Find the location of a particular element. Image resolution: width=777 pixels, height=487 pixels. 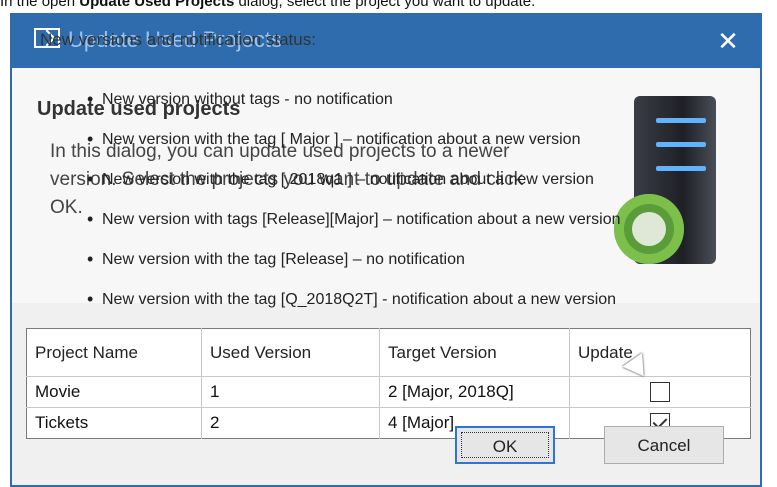

update-cell is located at coordinates (660, 392).